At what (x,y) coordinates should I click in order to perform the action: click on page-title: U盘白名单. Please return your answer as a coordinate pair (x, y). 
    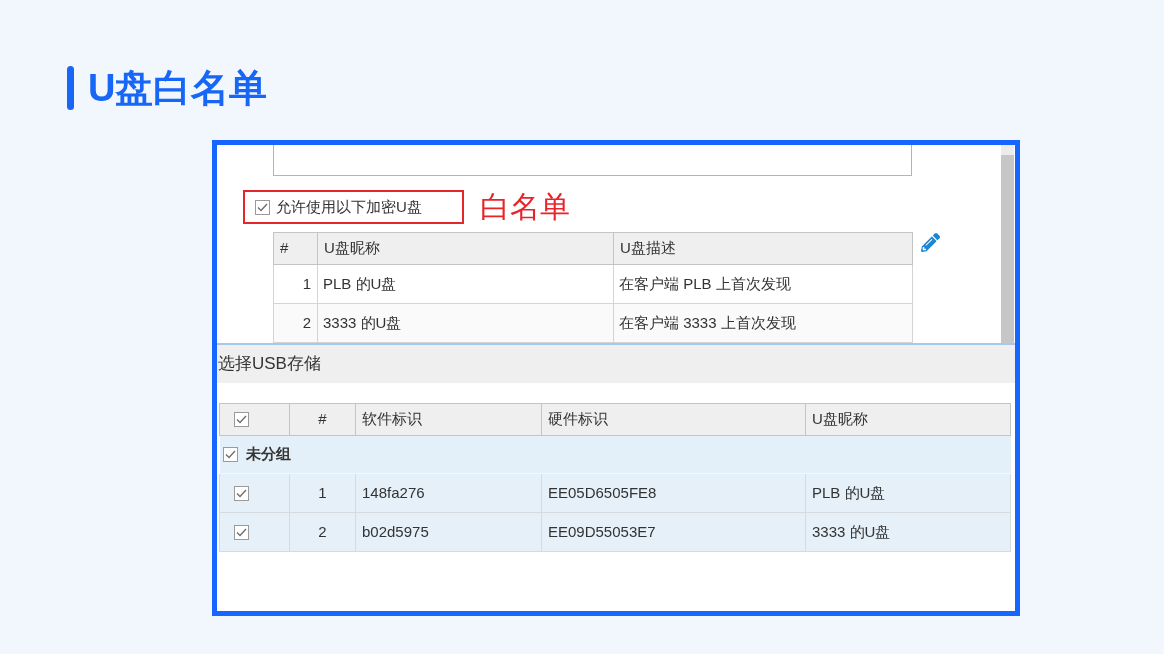
    Looking at the image, I should click on (178, 88).